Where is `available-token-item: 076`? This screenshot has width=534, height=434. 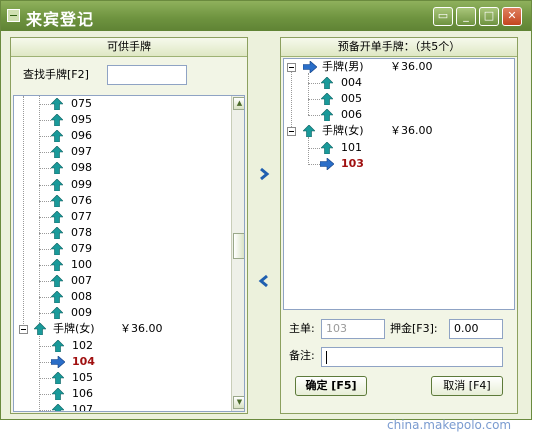
available-token-item: 076 is located at coordinates (121, 201).